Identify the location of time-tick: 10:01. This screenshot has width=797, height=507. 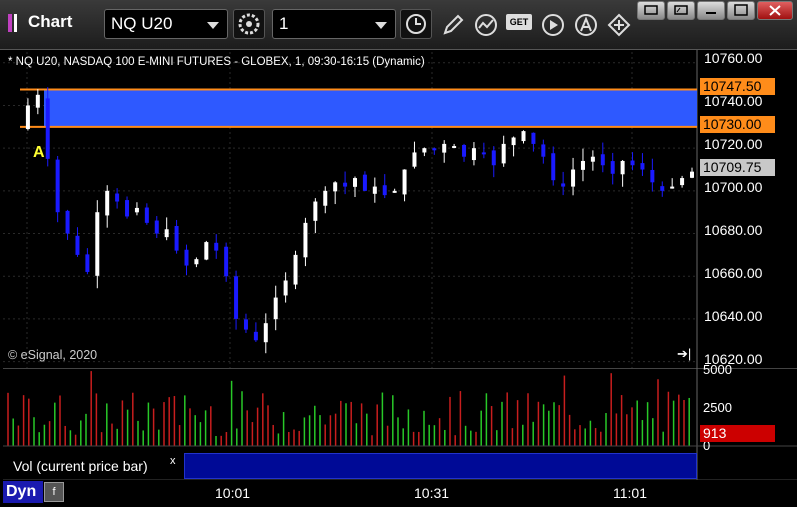
(233, 493).